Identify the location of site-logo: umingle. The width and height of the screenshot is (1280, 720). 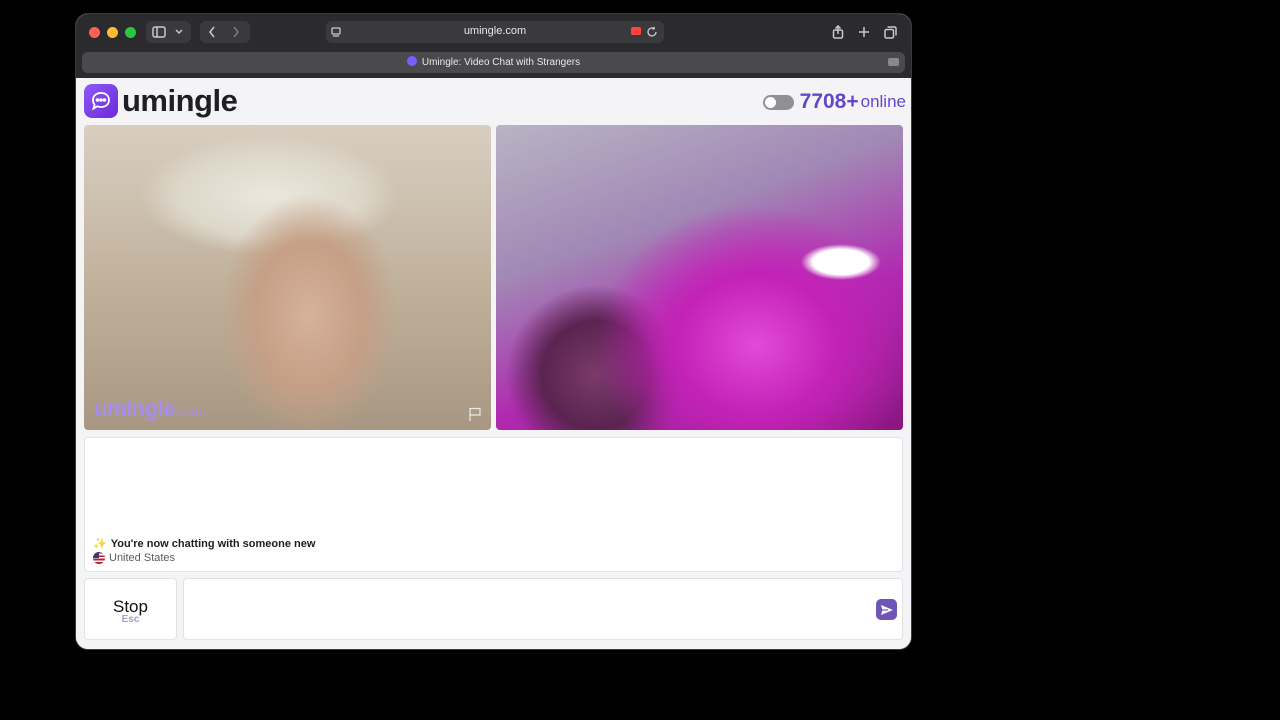
(161, 101).